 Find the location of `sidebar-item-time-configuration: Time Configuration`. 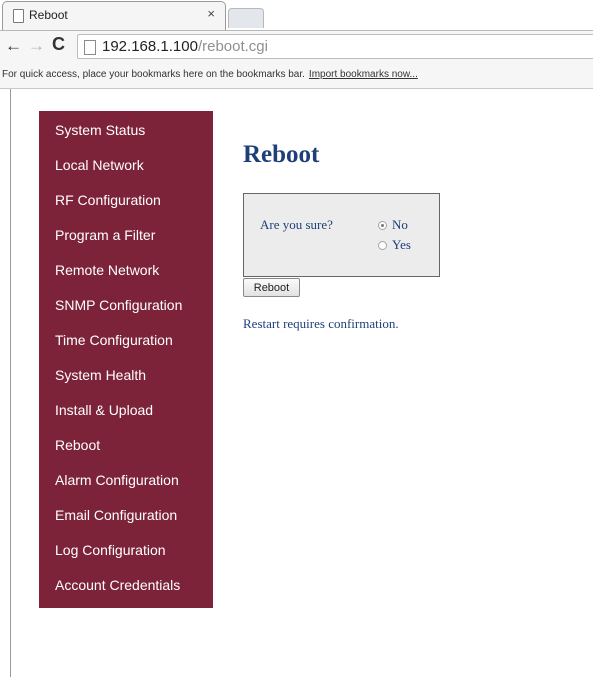

sidebar-item-time-configuration: Time Configuration is located at coordinates (114, 340).